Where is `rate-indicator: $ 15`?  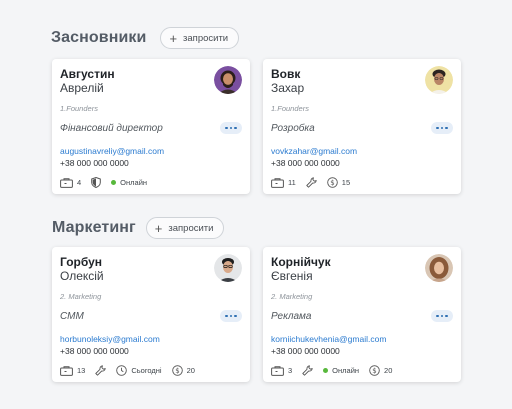
rate-indicator: $ 15 is located at coordinates (338, 182).